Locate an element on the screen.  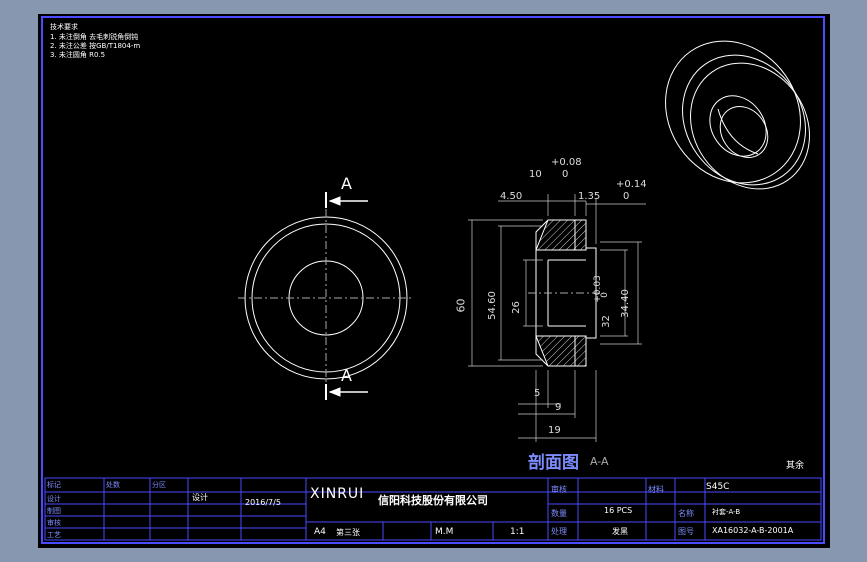
dim-bore-tol-upper: +0.03 is located at coordinates (597, 289).